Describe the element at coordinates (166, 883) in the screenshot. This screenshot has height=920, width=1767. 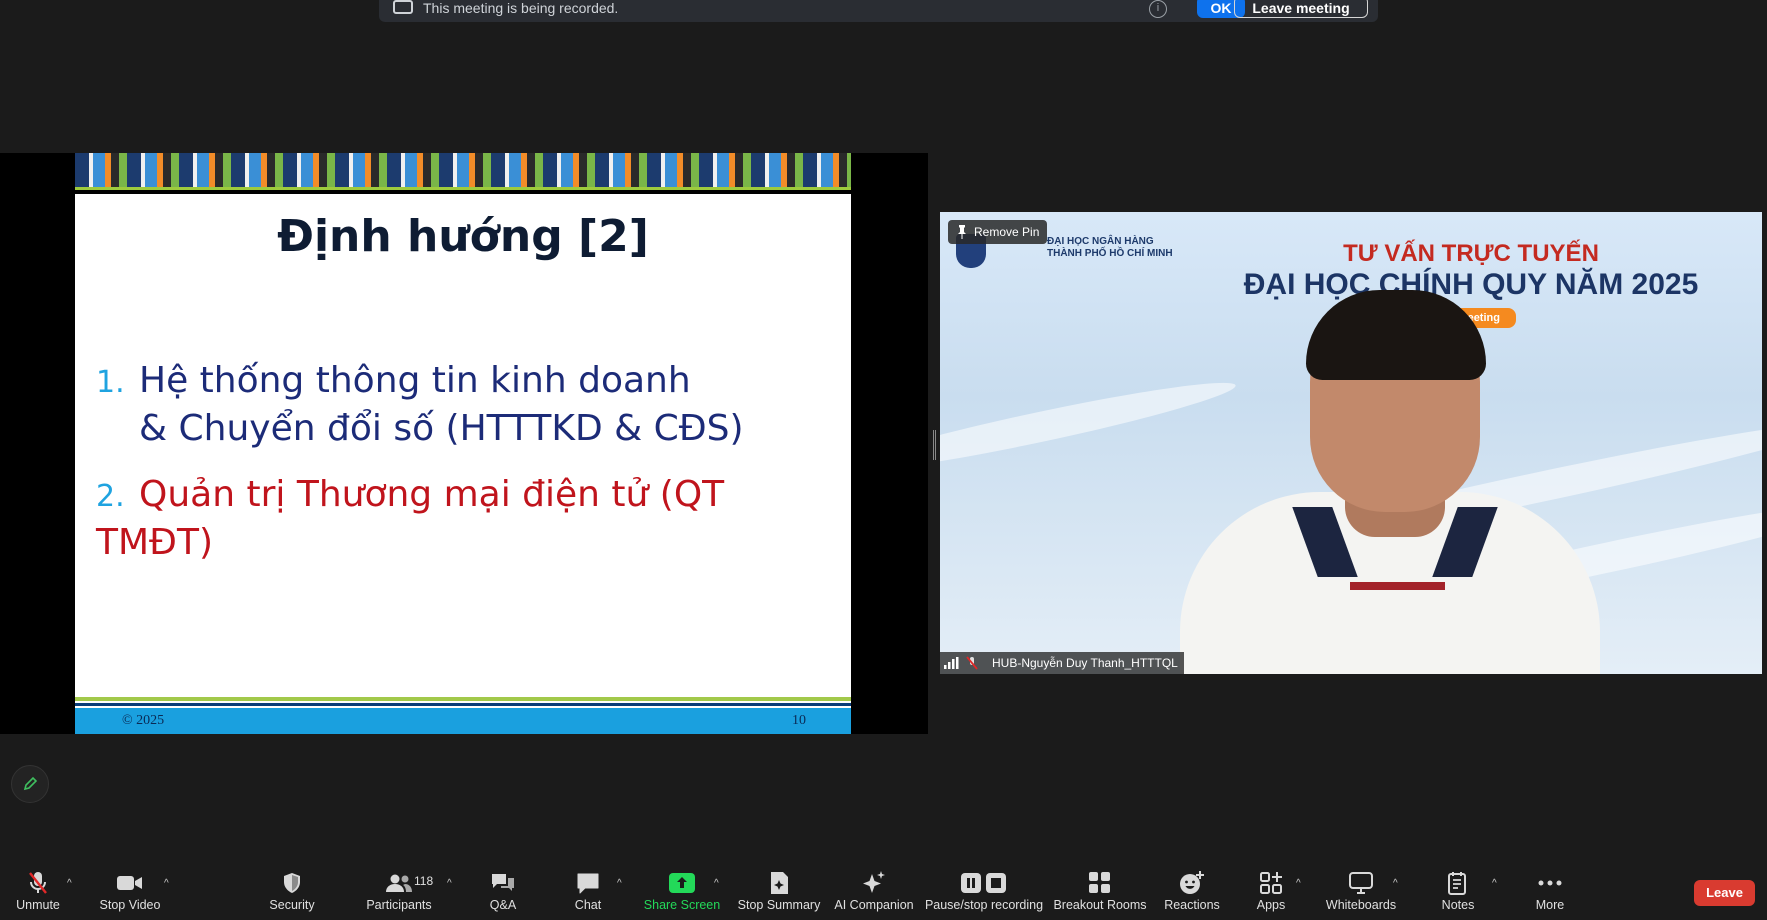
I see `video-options-caret: ^` at that location.